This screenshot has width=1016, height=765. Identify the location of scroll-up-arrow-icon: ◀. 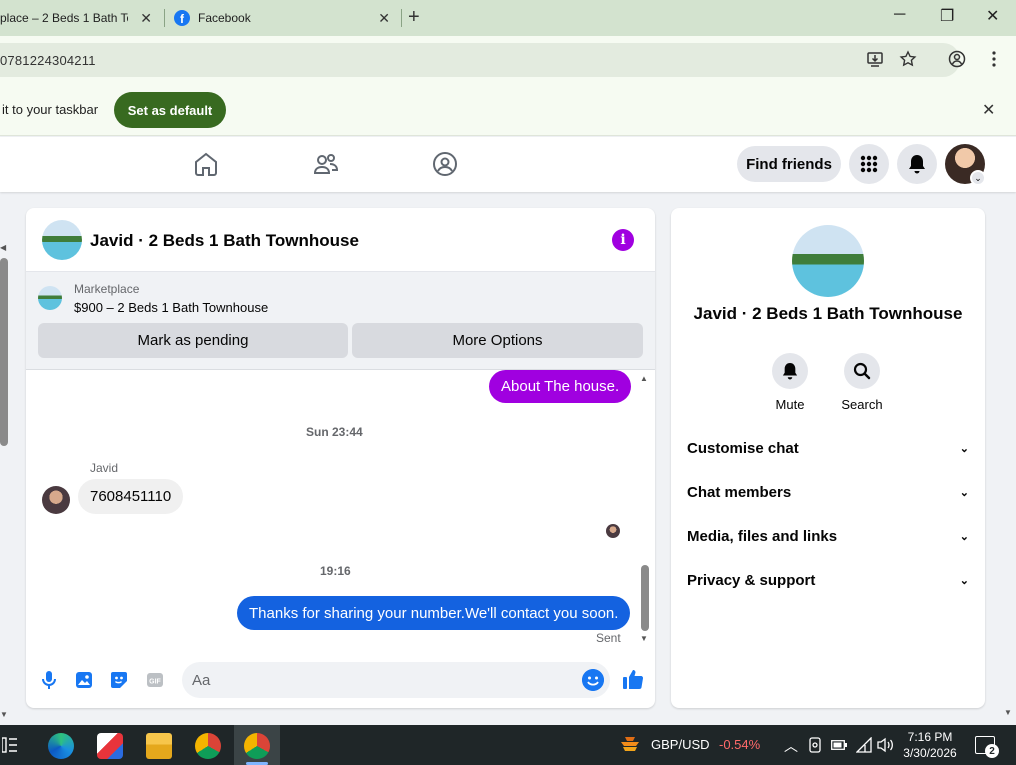
(3, 247).